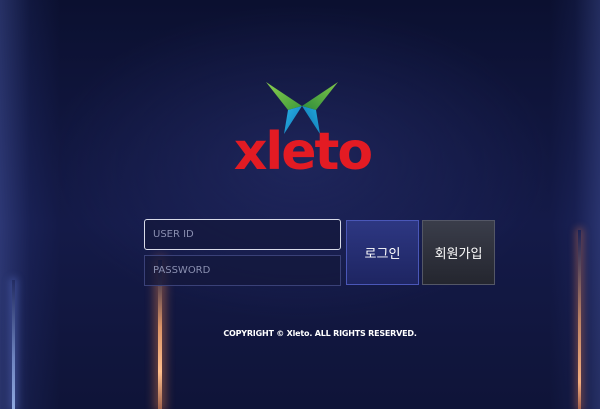  I want to click on login-button-label: 로그인, so click(382, 254).